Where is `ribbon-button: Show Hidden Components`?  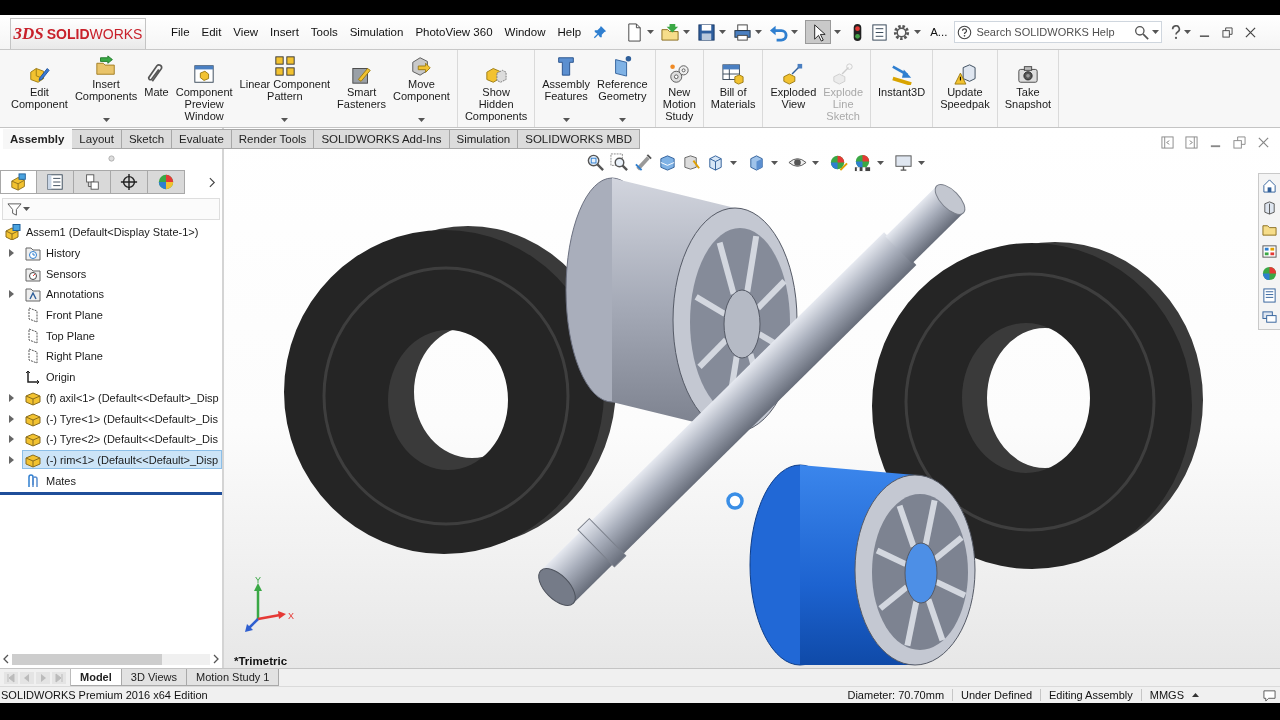
ribbon-button: Show Hidden Components is located at coordinates (496, 88).